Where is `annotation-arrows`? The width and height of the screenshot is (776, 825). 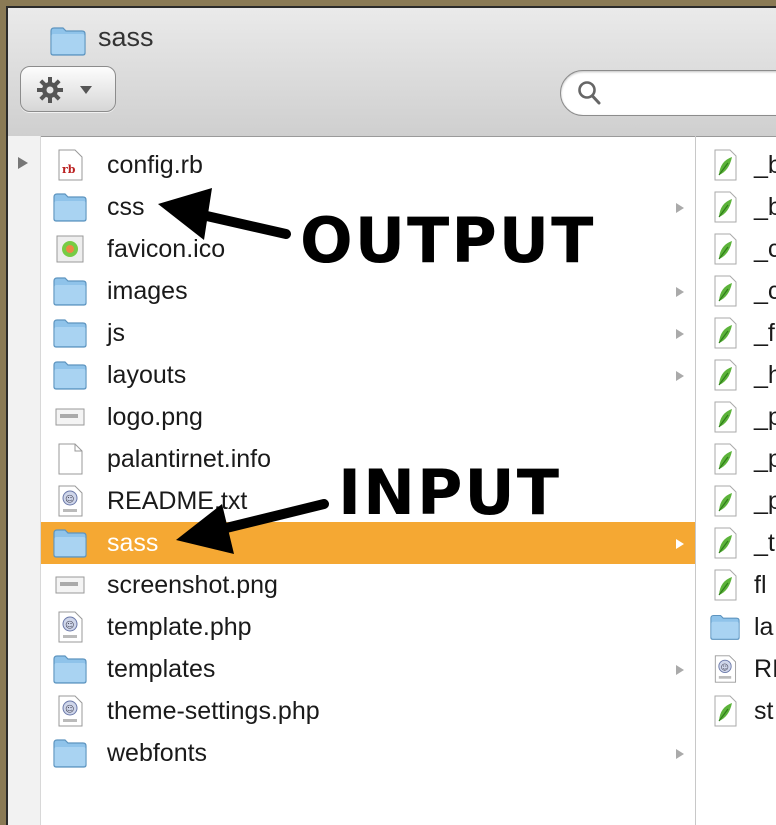 annotation-arrows is located at coordinates (243, 371).